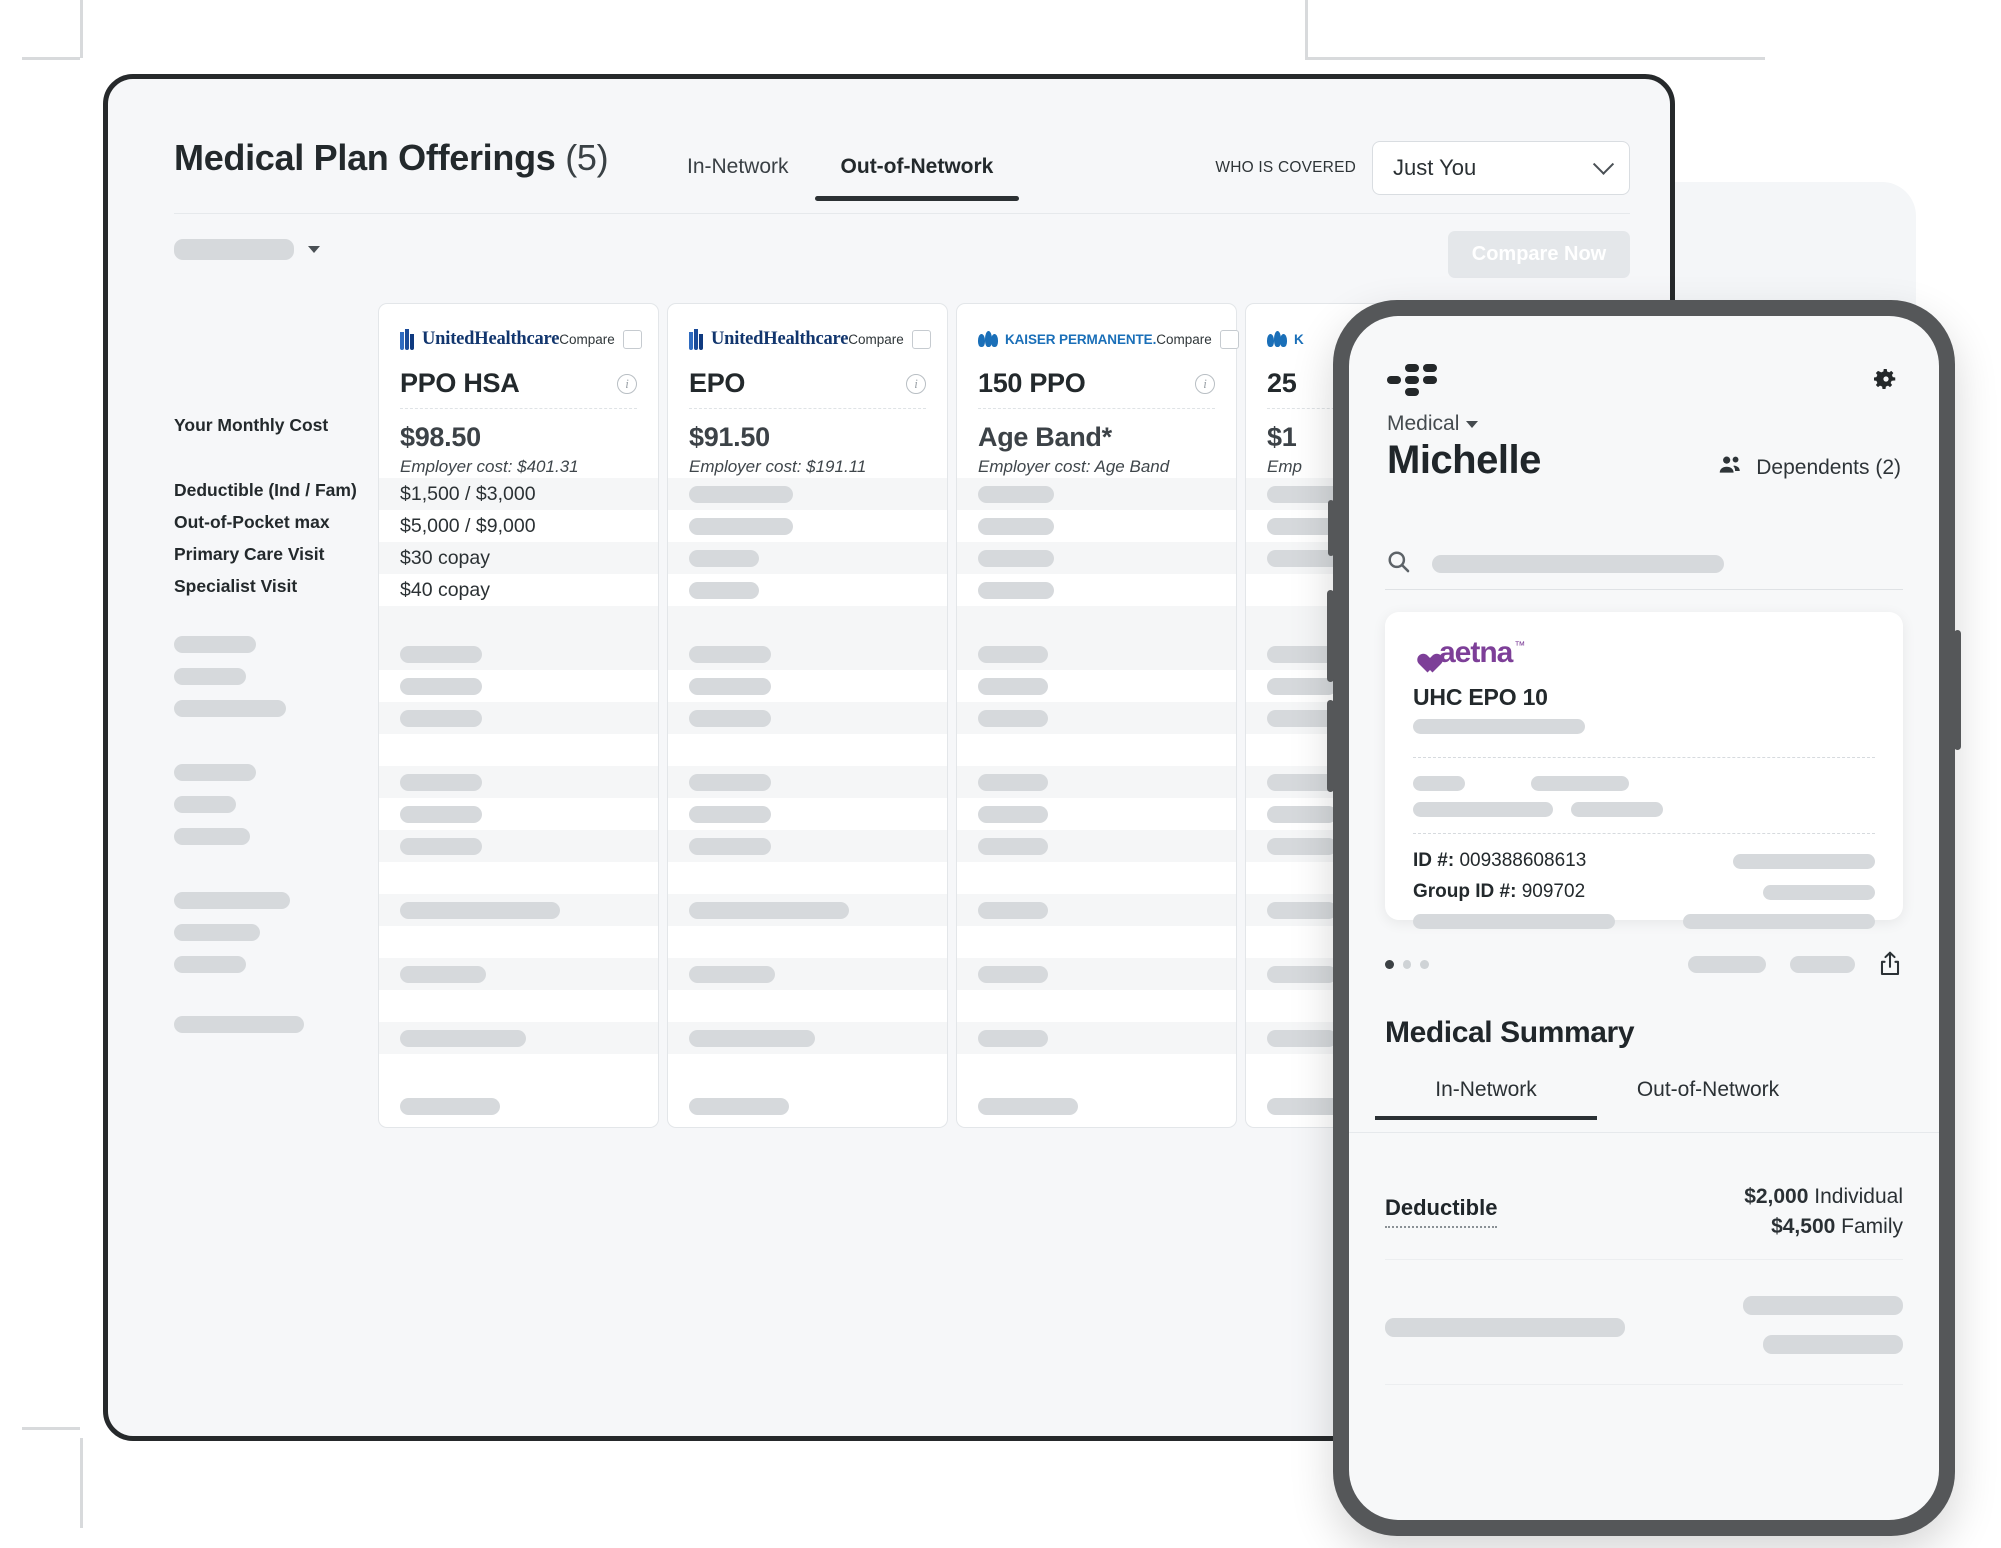 This screenshot has width=2001, height=1548. Describe the element at coordinates (460, 383) in the screenshot. I see `plan-name: PPO HSA` at that location.